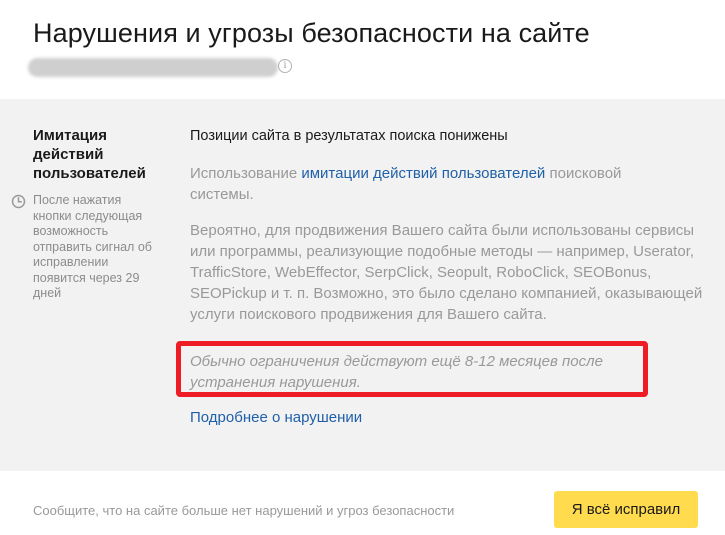  Describe the element at coordinates (626, 509) in the screenshot. I see `i-fixed-it-button: Я всё исправил` at that location.